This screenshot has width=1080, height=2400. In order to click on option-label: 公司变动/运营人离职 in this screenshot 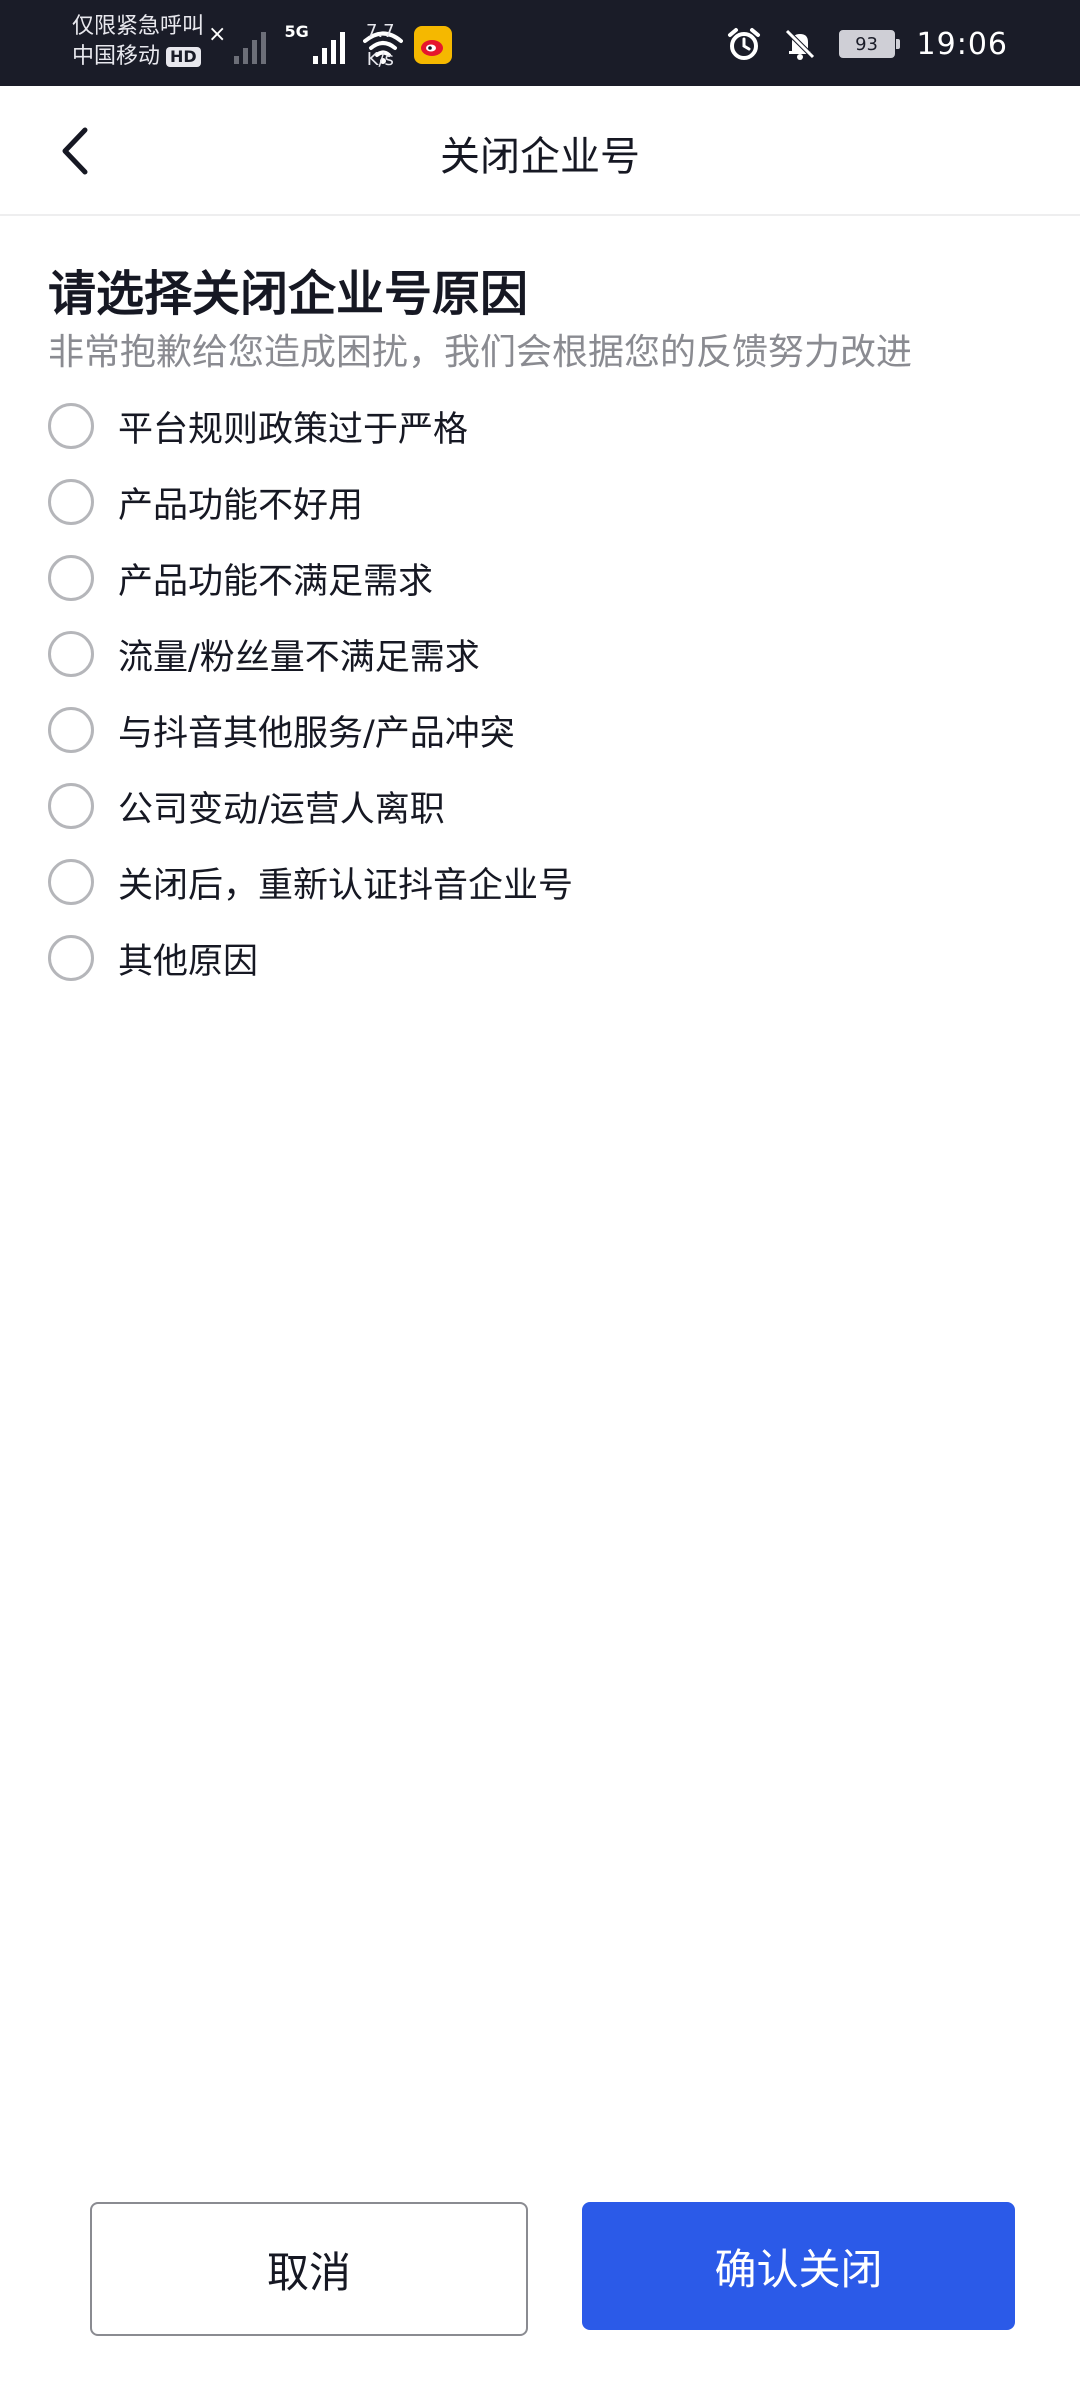, I will do `click(281, 809)`.